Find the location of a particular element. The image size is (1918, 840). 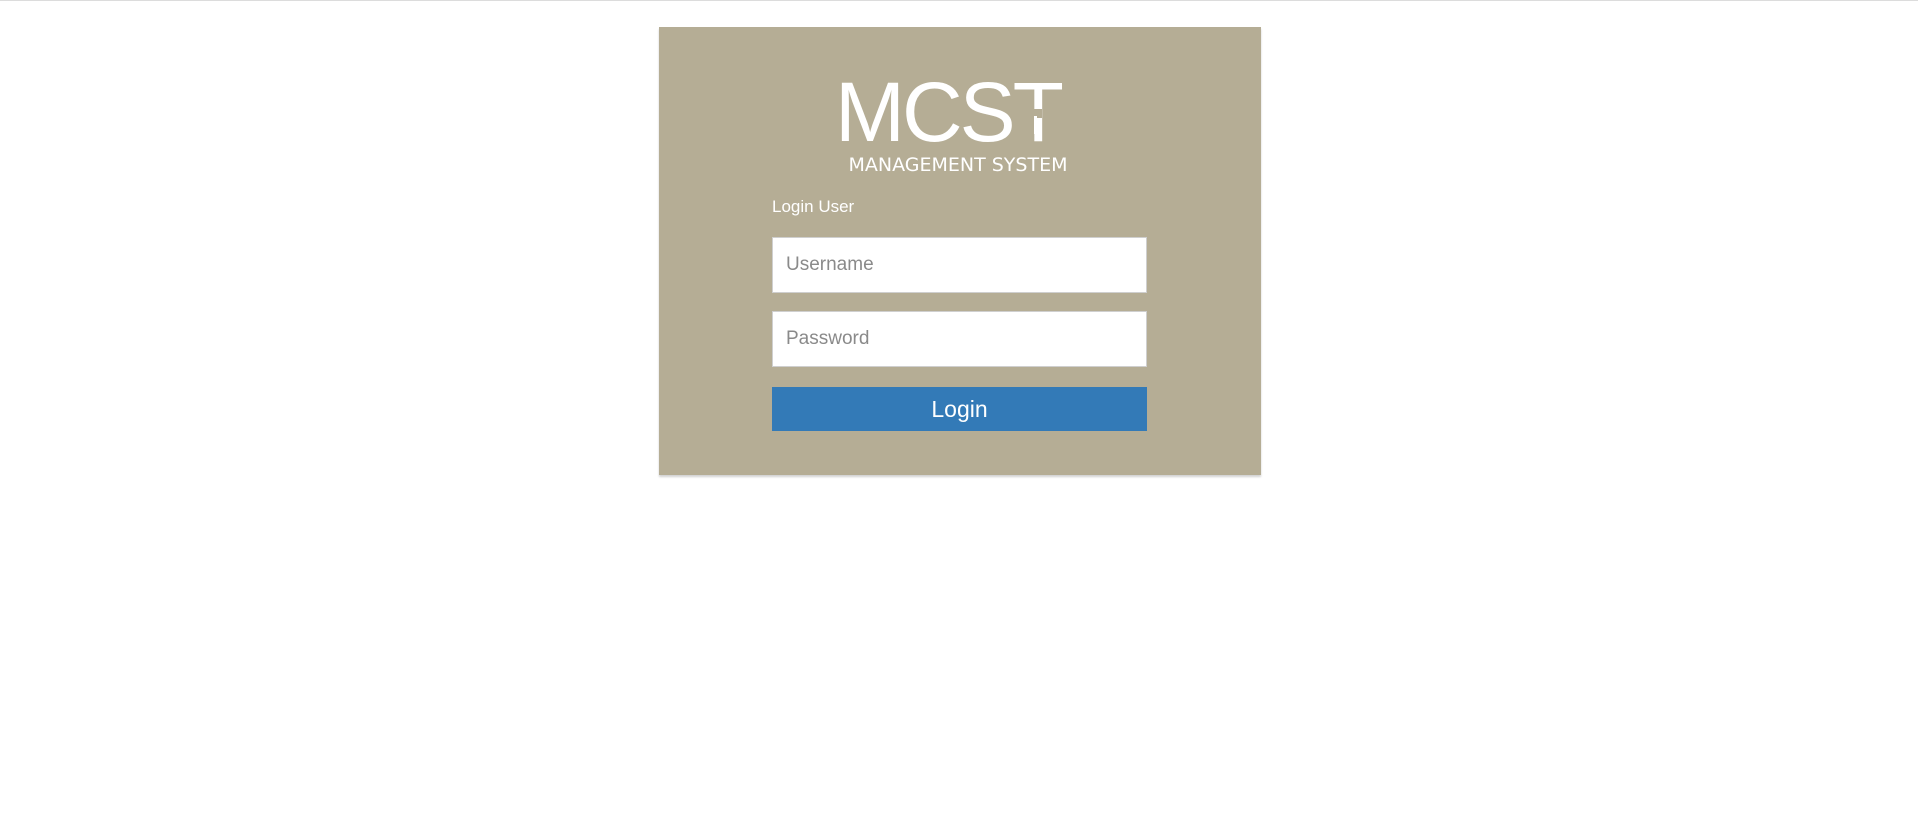

mcst-logo: MCST MANAGEMENT SYSTEM is located at coordinates (960, 136).